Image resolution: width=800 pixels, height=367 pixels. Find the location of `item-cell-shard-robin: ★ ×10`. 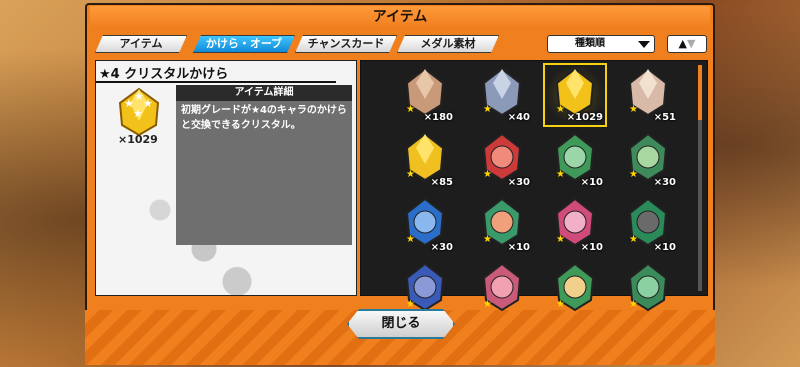

item-cell-shard-robin: ★ ×10 is located at coordinates (648, 225).